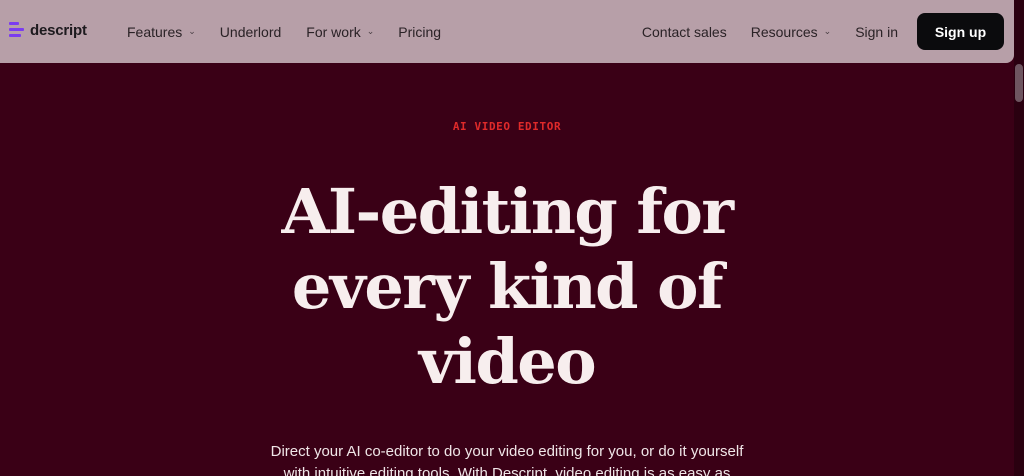 The height and width of the screenshot is (476, 1024). What do you see at coordinates (507, 126) in the screenshot?
I see `hero-eyebrow: AI VIDEO EDITOR` at bounding box center [507, 126].